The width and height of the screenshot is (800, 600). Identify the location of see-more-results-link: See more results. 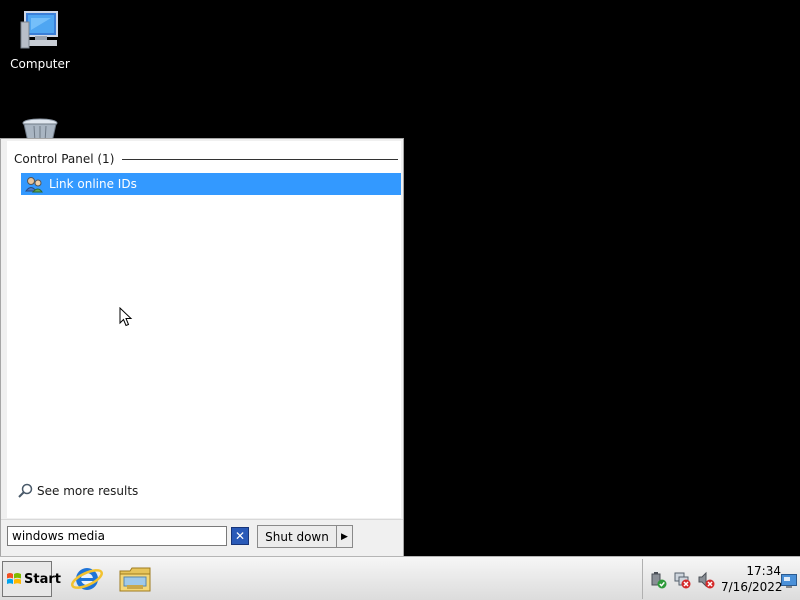
(77, 491).